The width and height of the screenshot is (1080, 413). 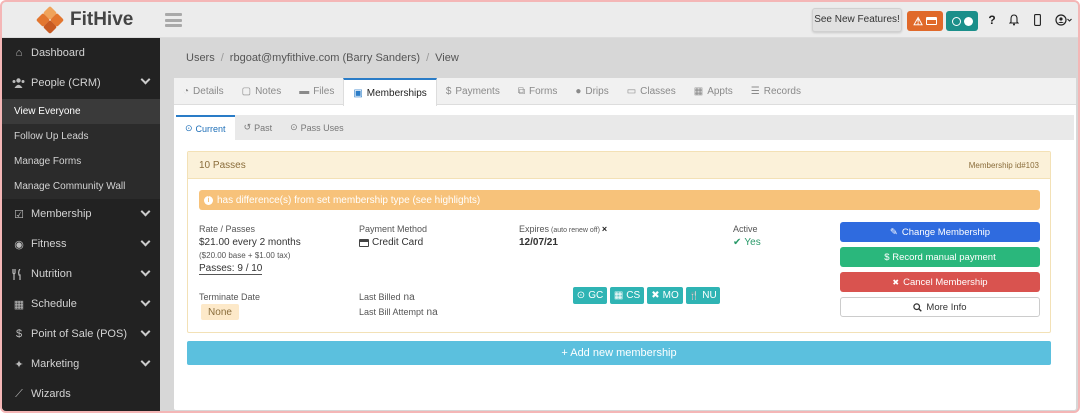 What do you see at coordinates (81, 111) in the screenshot?
I see `sidebar-sub-view-everyone: View Everyone` at bounding box center [81, 111].